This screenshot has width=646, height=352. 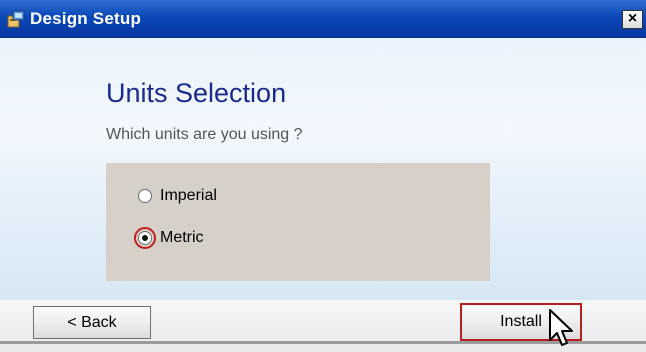 I want to click on close-button: ×, so click(x=632, y=19).